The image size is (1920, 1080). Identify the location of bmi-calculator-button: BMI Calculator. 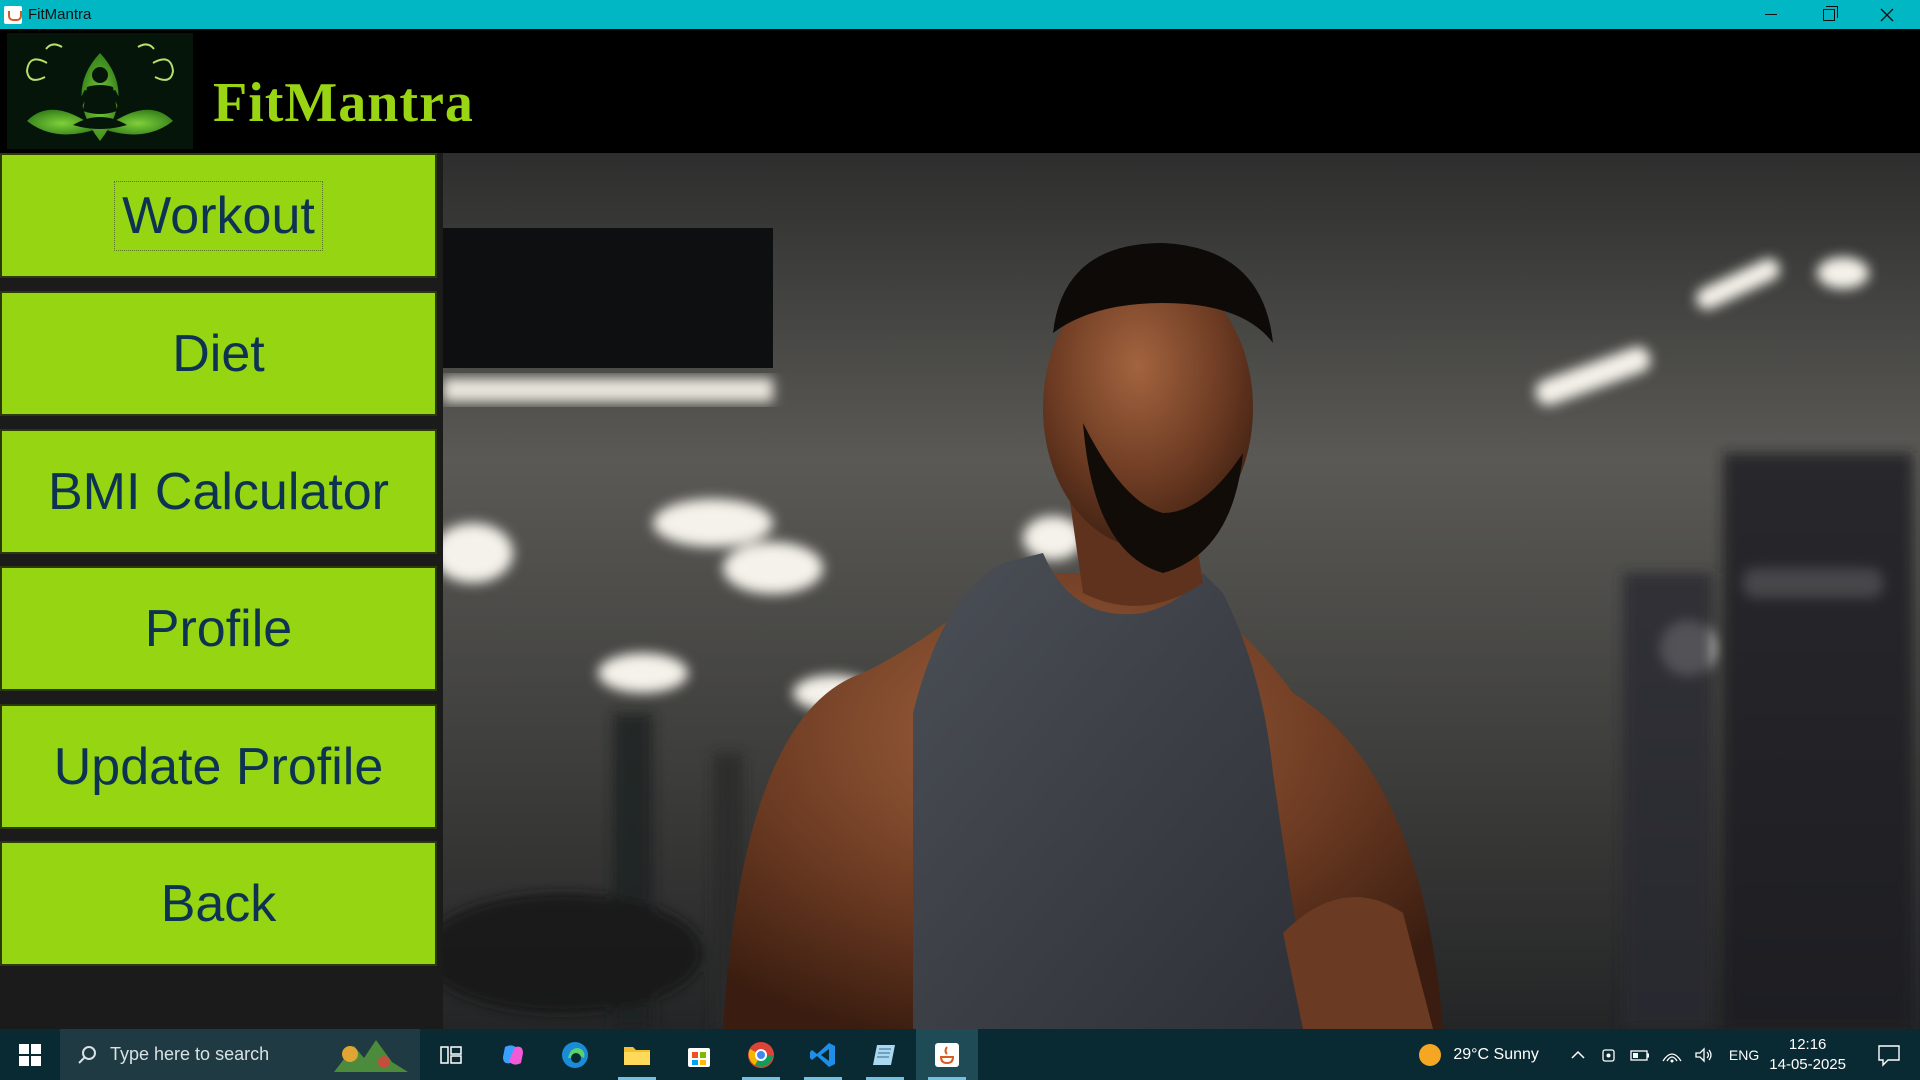
(218, 491).